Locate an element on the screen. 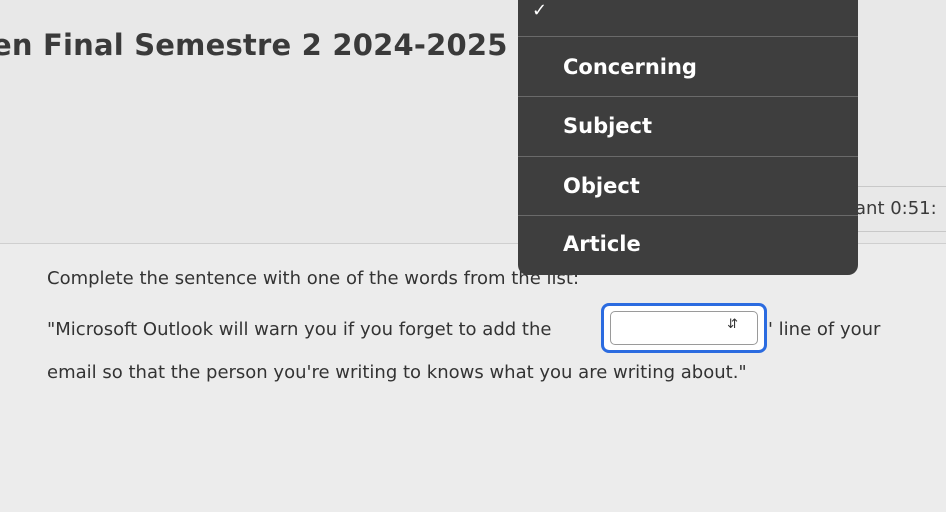 This screenshot has width=946, height=512. menu-item-label: Concerning is located at coordinates (630, 67).